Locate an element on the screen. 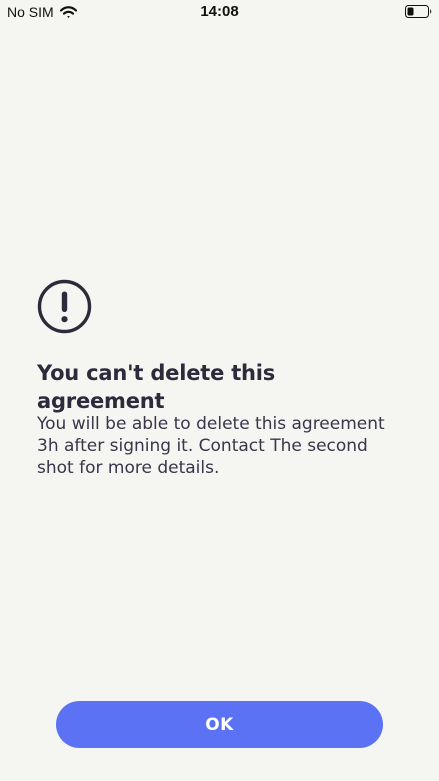 This screenshot has width=439, height=781. battery-icon is located at coordinates (418, 11).